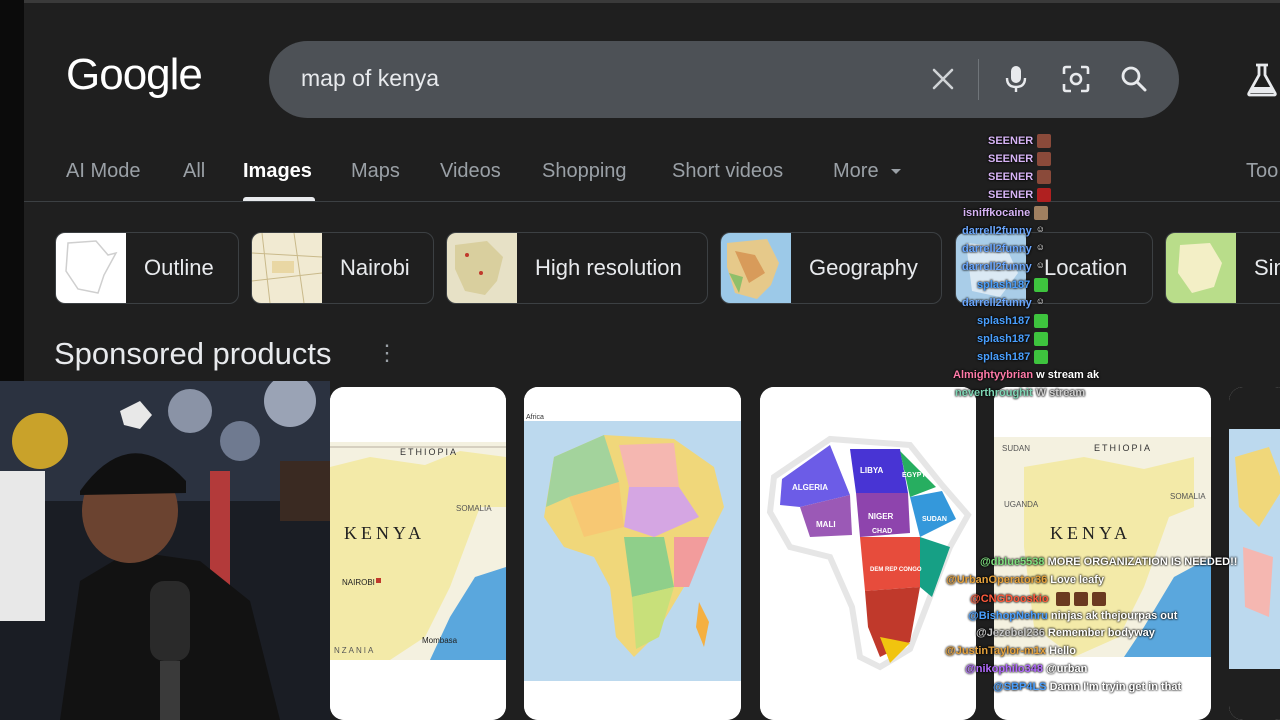 Image resolution: width=1280 pixels, height=720 pixels. What do you see at coordinates (277, 171) in the screenshot?
I see `tab-images: Images` at bounding box center [277, 171].